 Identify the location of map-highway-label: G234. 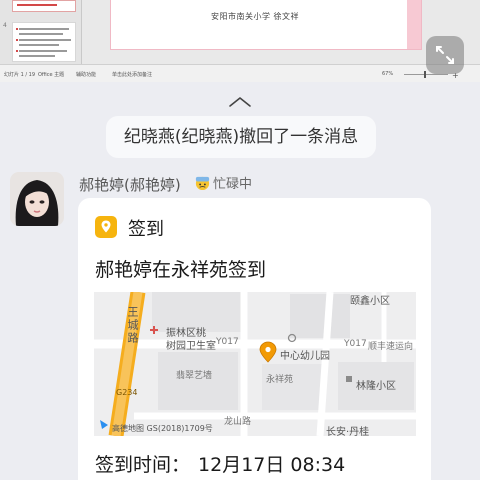
(127, 392).